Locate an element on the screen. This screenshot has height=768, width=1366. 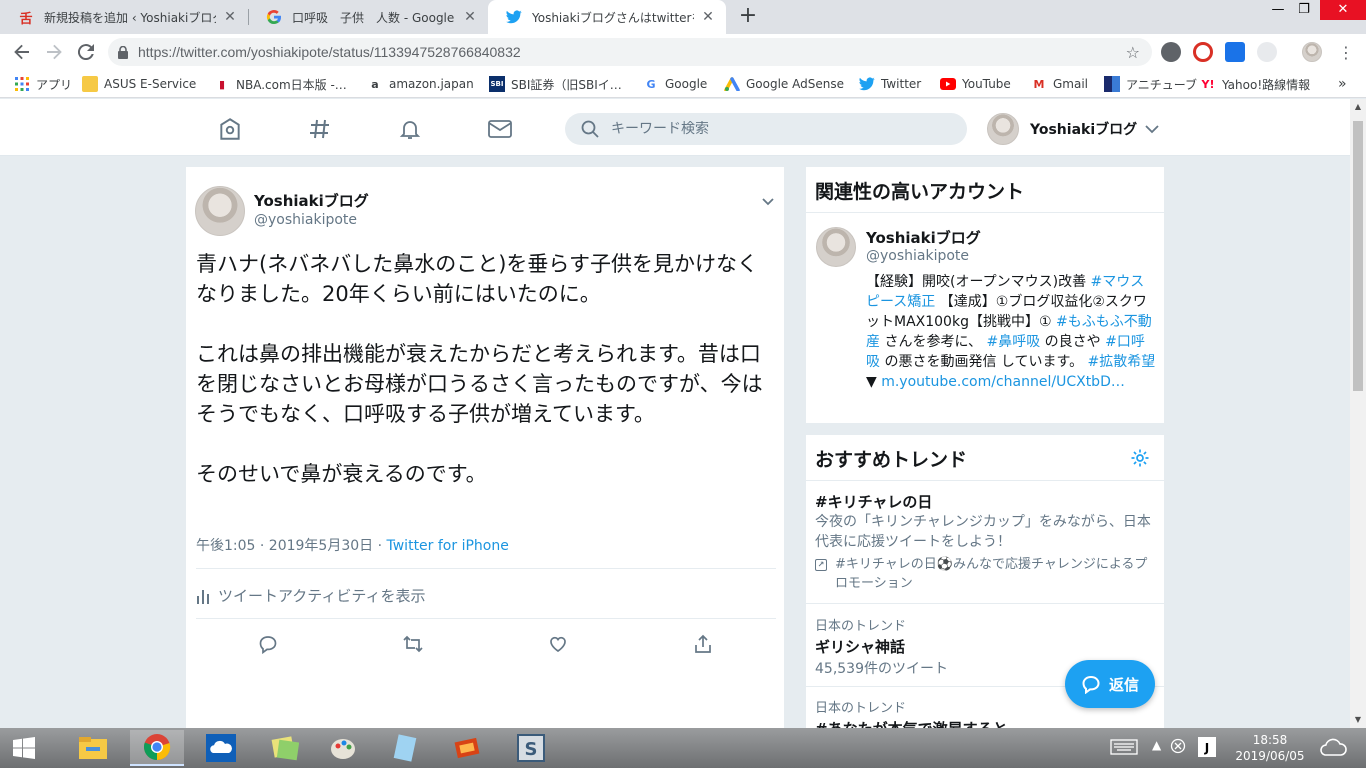
search-input is located at coordinates (776, 129).